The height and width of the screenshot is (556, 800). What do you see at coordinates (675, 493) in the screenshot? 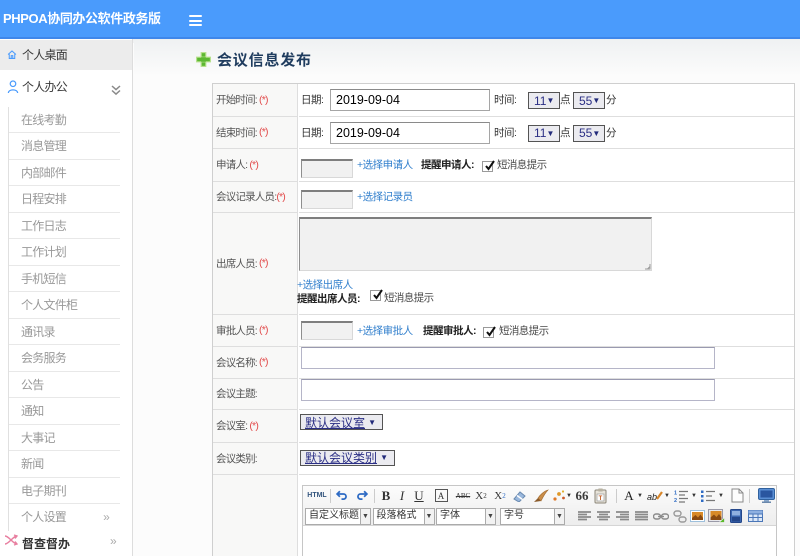
I see `svg-text: 1` at bounding box center [675, 493].